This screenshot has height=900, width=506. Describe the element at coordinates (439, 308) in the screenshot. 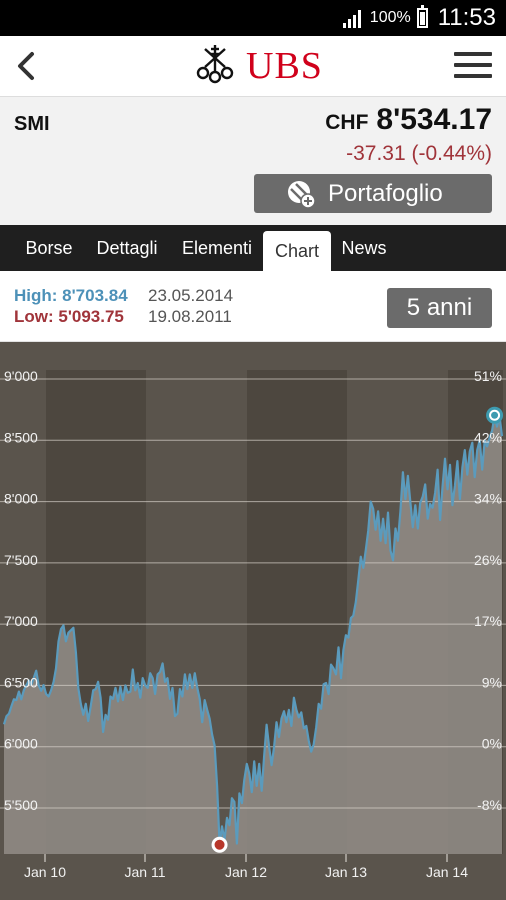

I see `period-button: 5 anni` at that location.